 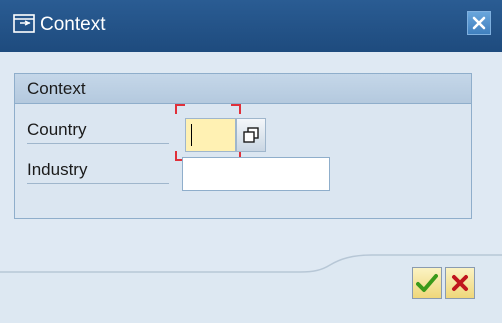 I want to click on ok-button, so click(x=427, y=283).